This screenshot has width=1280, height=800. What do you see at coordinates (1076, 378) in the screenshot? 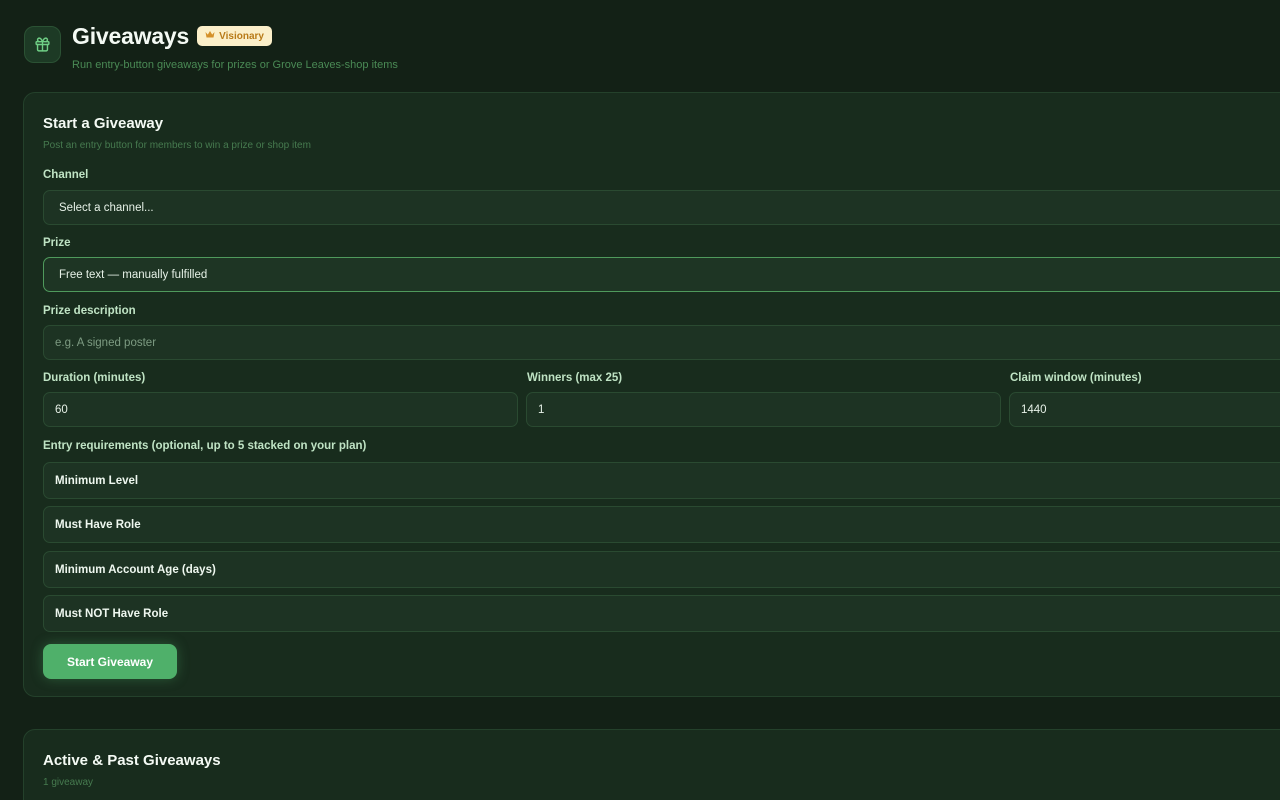
I see `claim-window-label: Claim window (minutes)` at bounding box center [1076, 378].